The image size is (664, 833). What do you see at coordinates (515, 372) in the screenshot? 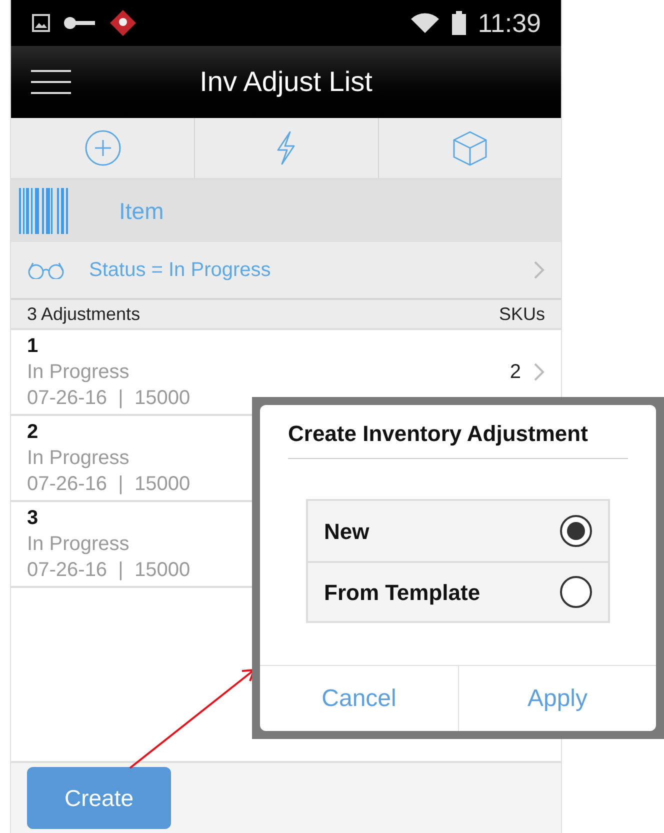
I see `sku-count: 2` at bounding box center [515, 372].